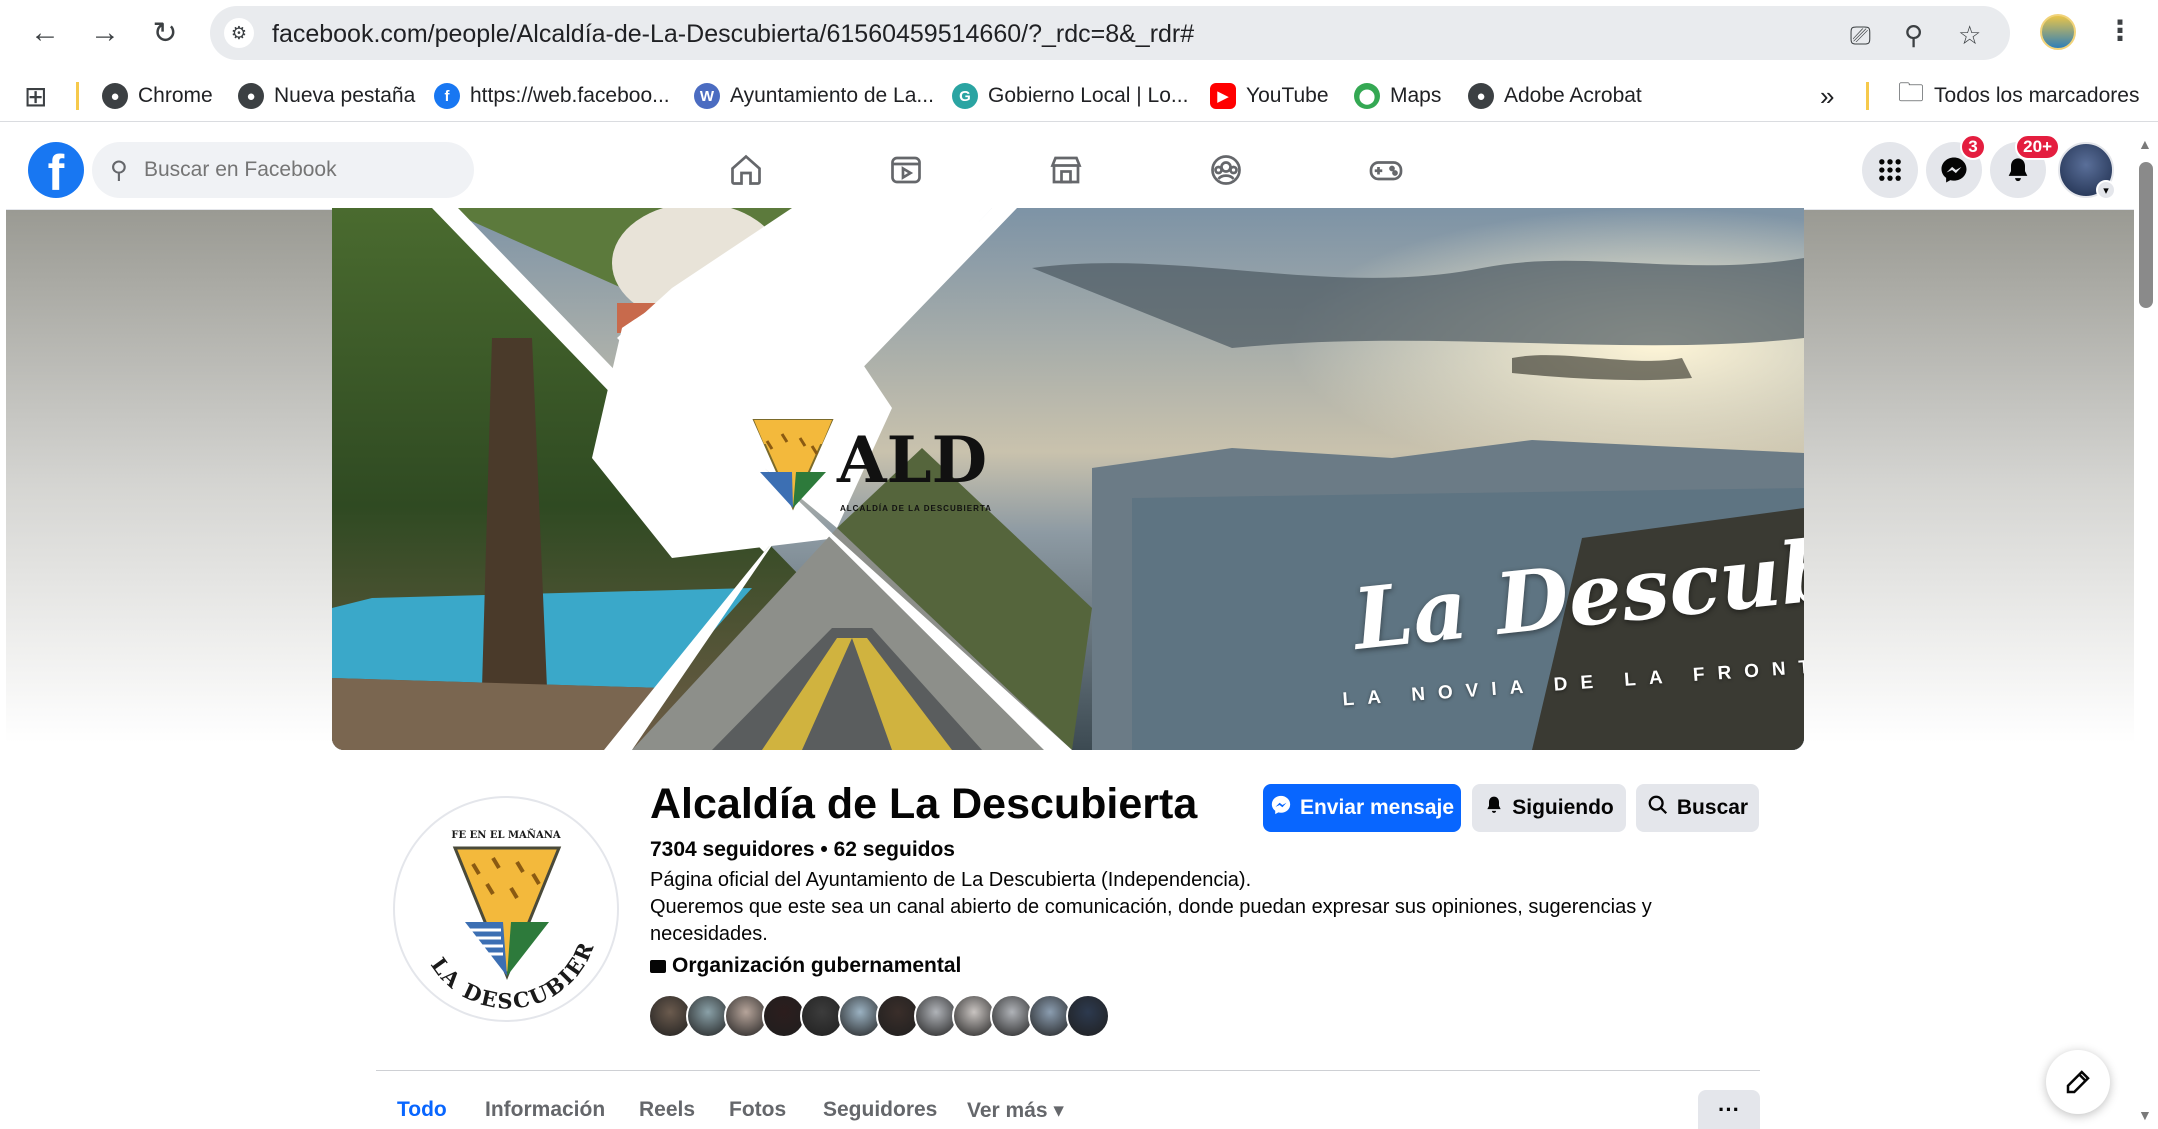 The image size is (2158, 1129). Describe the element at coordinates (175, 95) in the screenshot. I see `bookmark-label: Chrome` at that location.